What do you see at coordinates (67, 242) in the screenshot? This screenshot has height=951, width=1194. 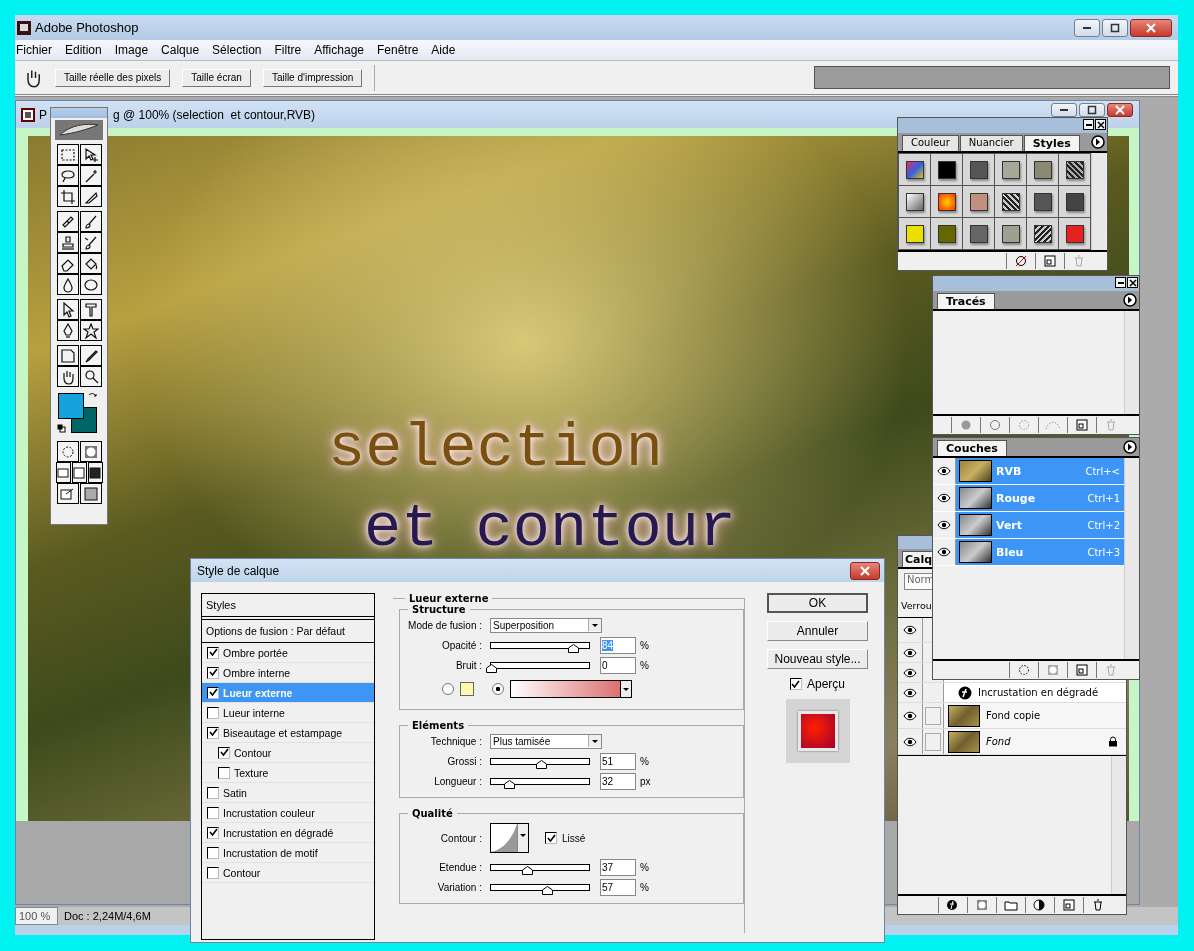 I see `stamp-tool-button` at bounding box center [67, 242].